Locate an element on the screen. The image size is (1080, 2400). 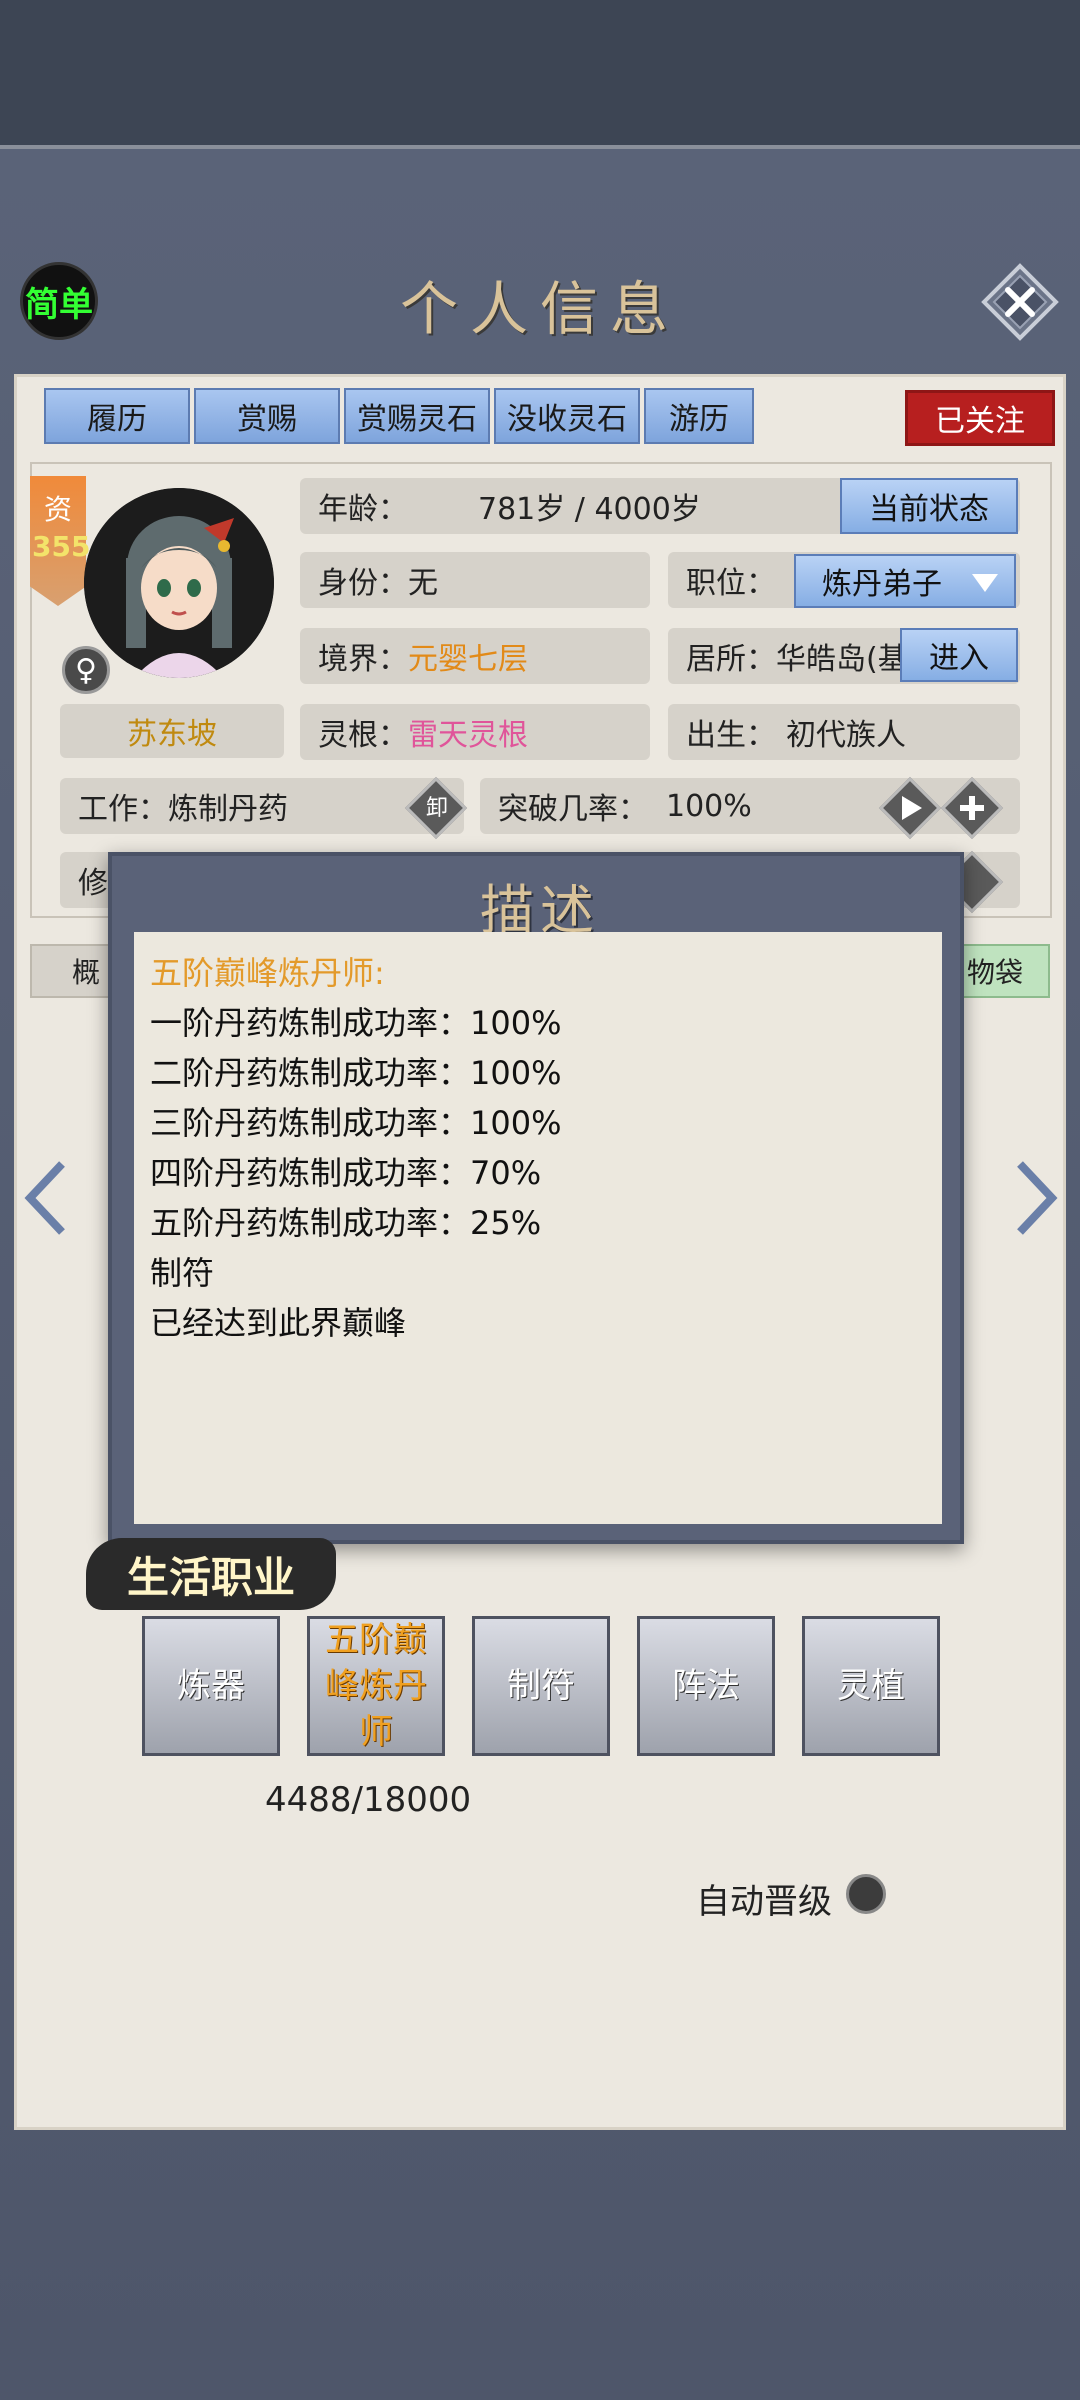
character-name: 苏东坡 is located at coordinates (172, 731).